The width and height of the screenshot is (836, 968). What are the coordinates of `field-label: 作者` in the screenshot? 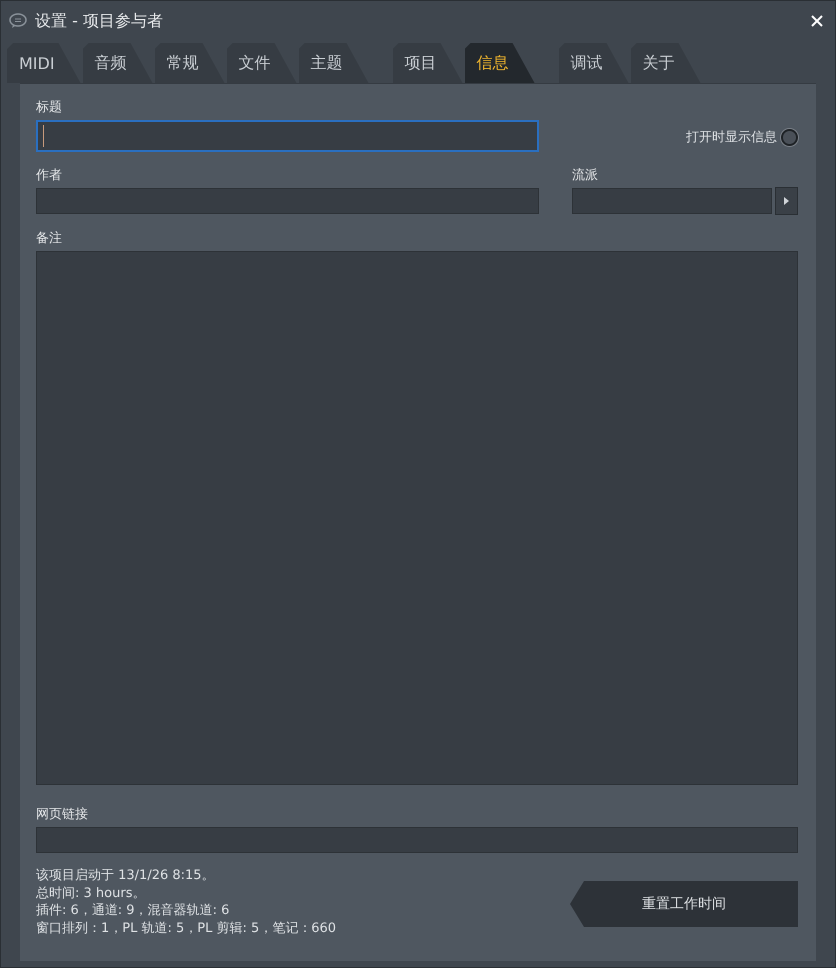 It's located at (49, 175).